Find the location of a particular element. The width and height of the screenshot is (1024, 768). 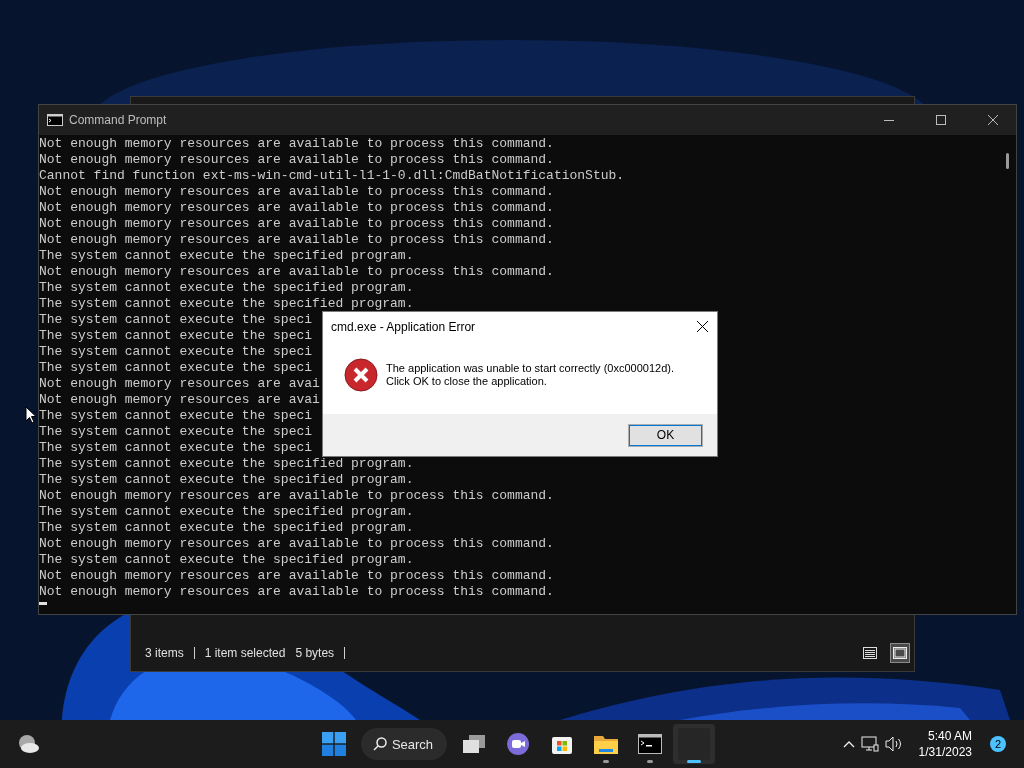

selection-info: 1 item selected is located at coordinates (245, 653).